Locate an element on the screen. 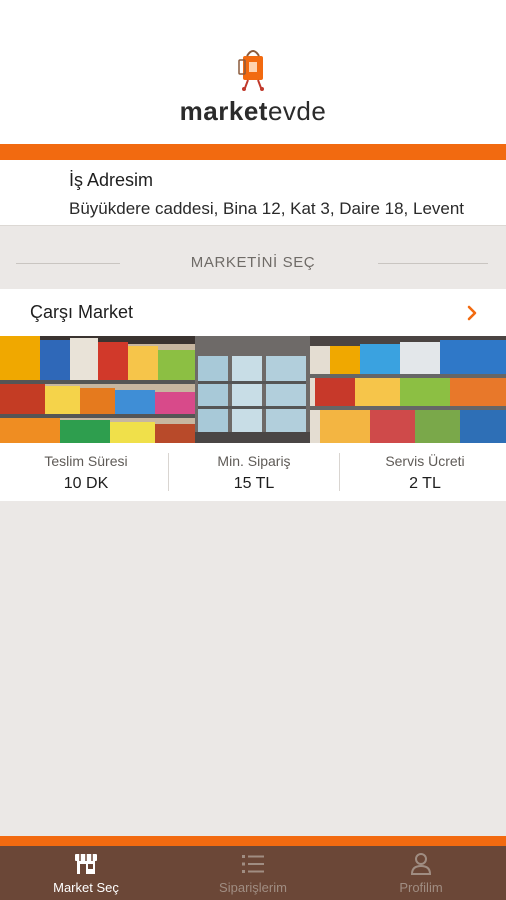  market-bag-logo-icon is located at coordinates (251, 70).